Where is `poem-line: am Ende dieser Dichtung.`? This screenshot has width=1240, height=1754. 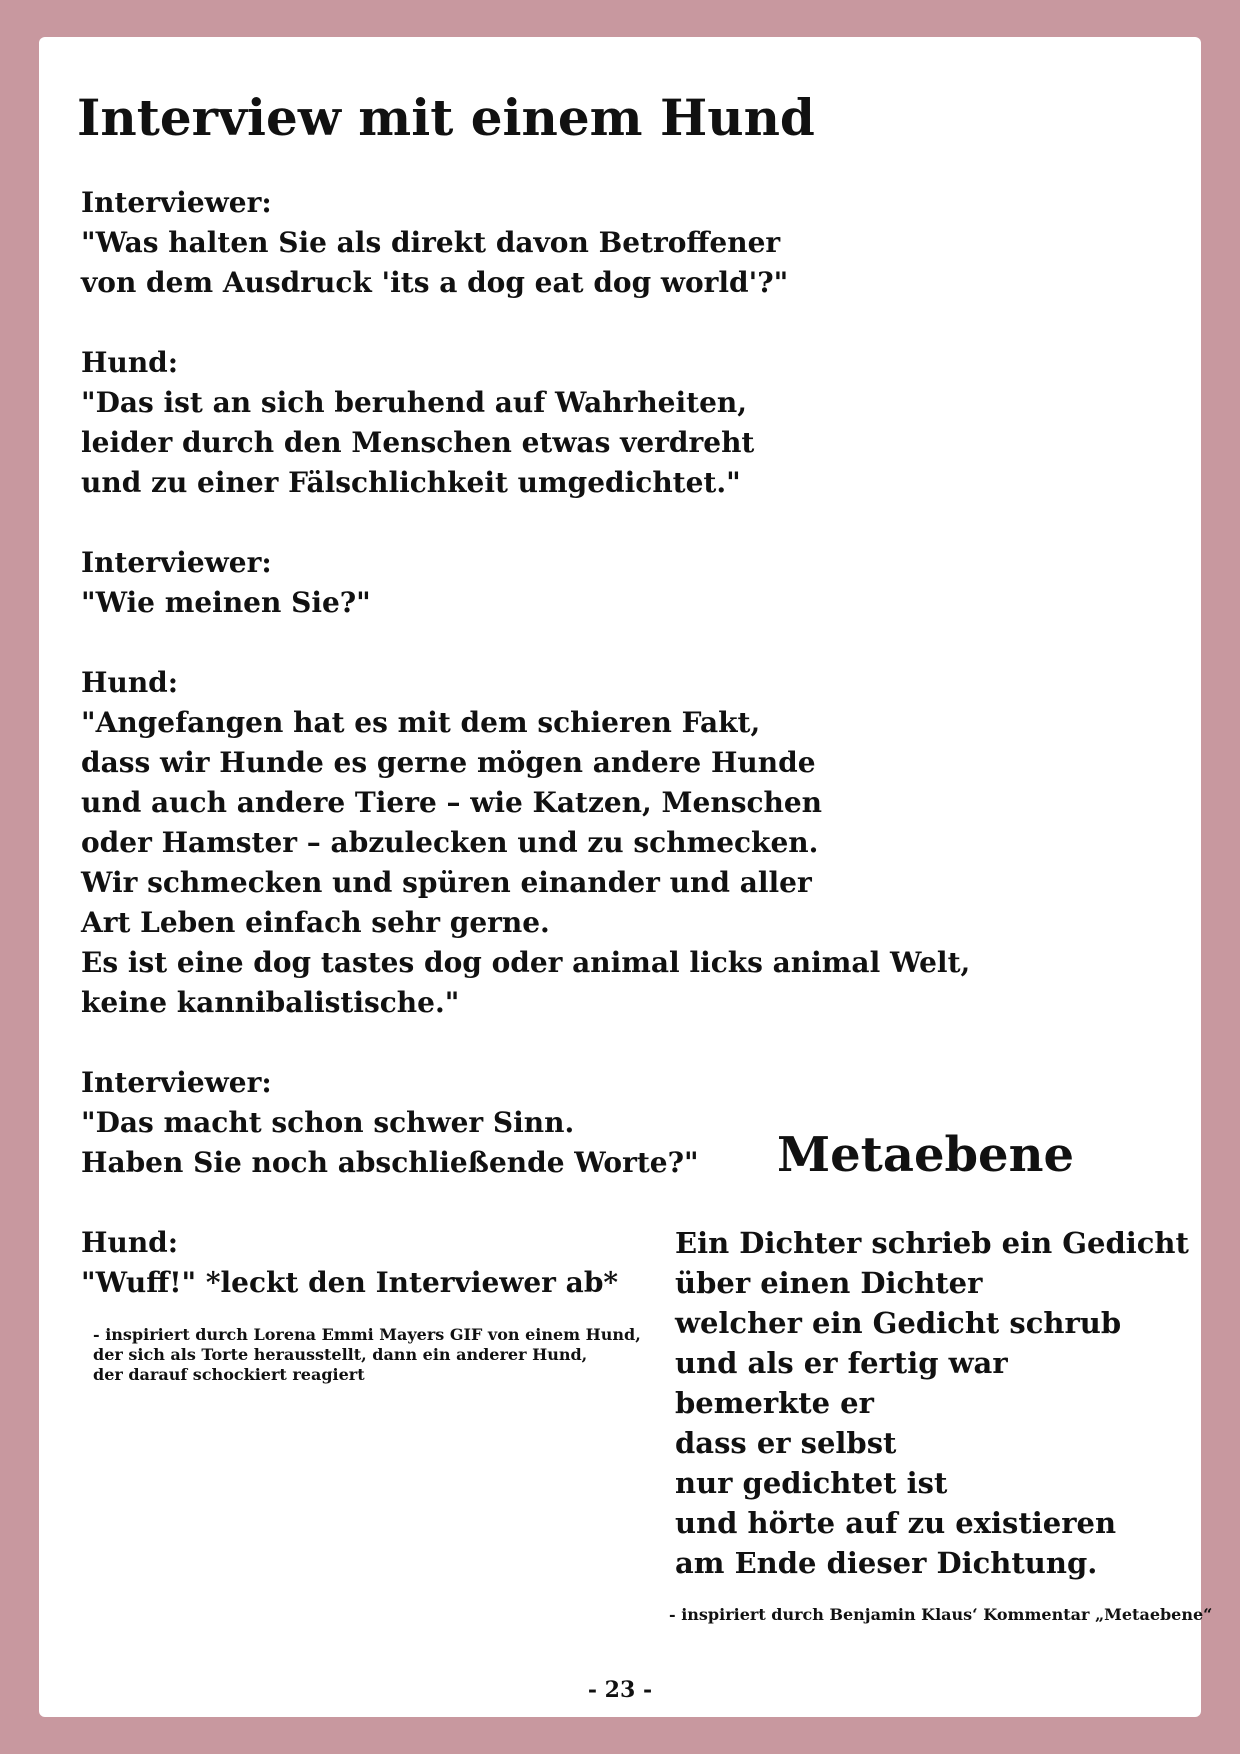
poem-line: am Ende dieser Dichtung. is located at coordinates (886, 1563).